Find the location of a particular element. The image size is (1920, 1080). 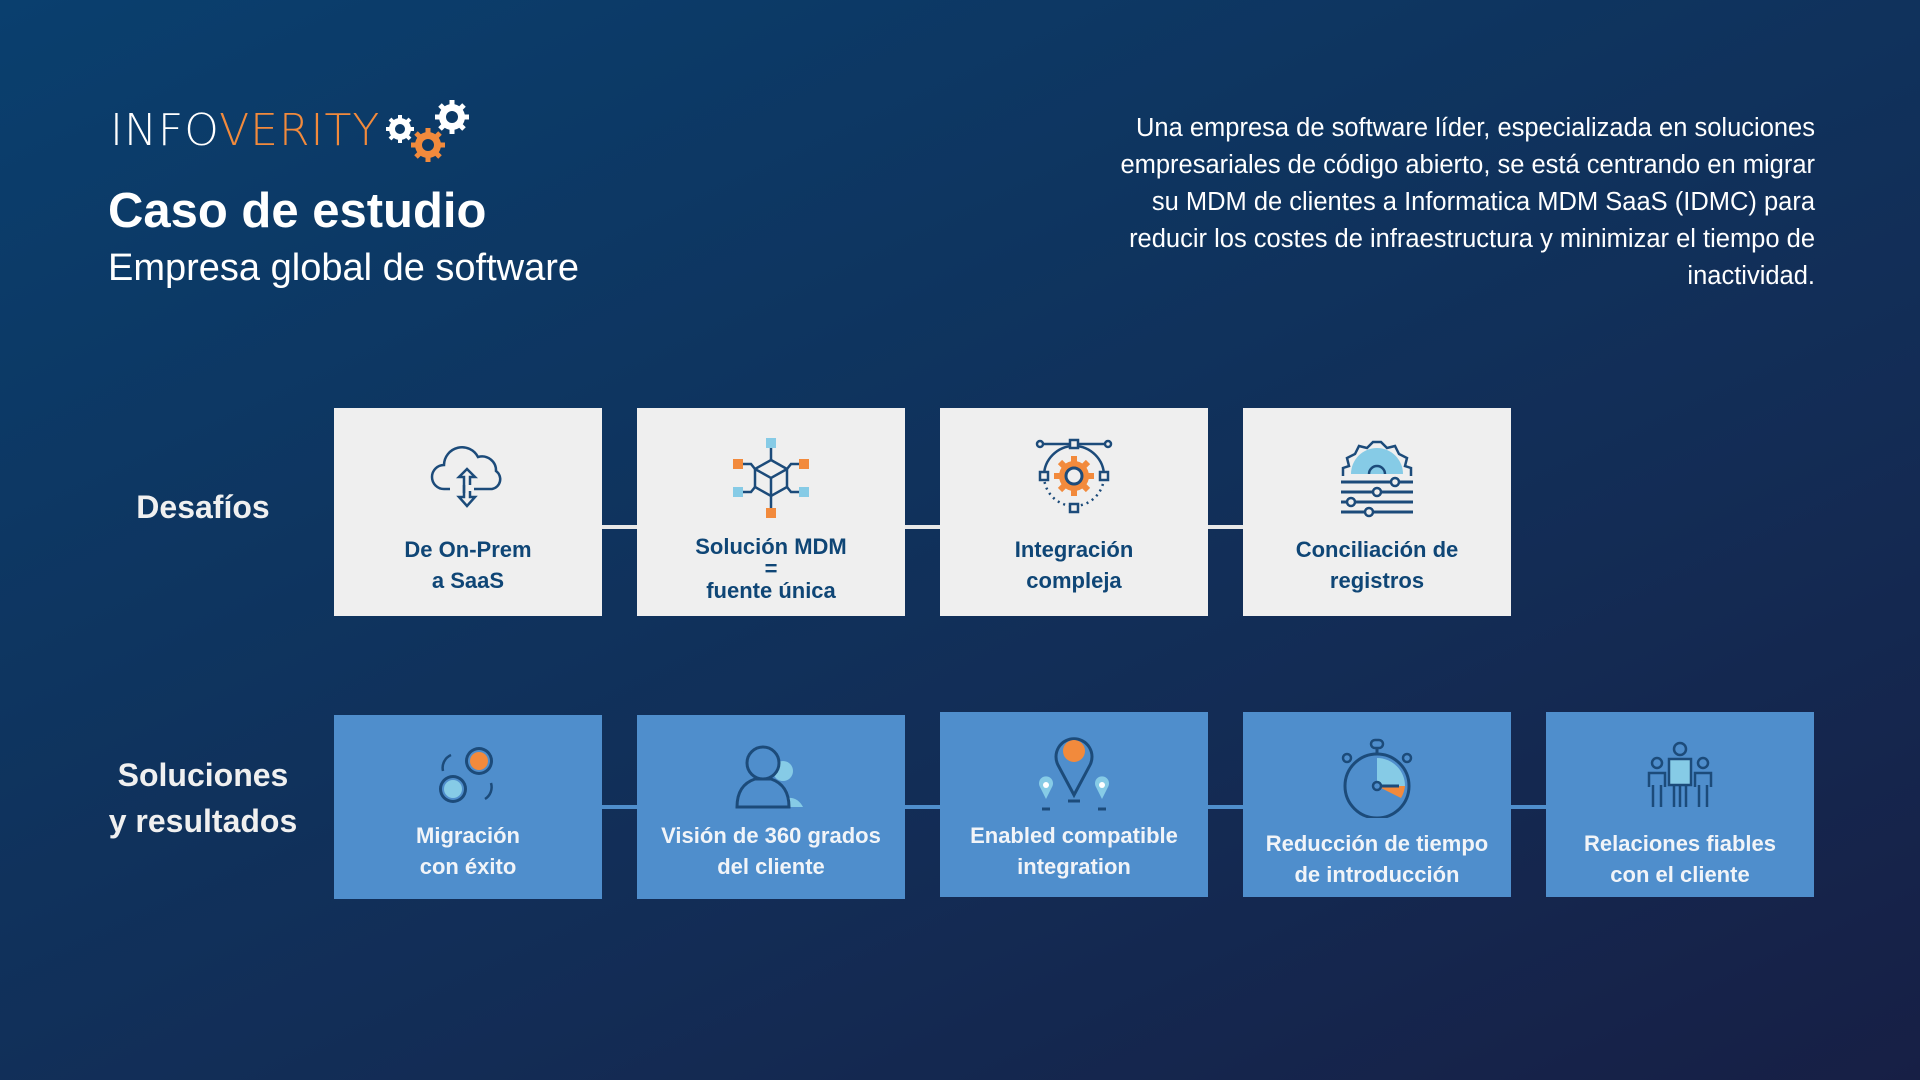

challenge-card: Solución MDM = fuente única is located at coordinates (771, 512).